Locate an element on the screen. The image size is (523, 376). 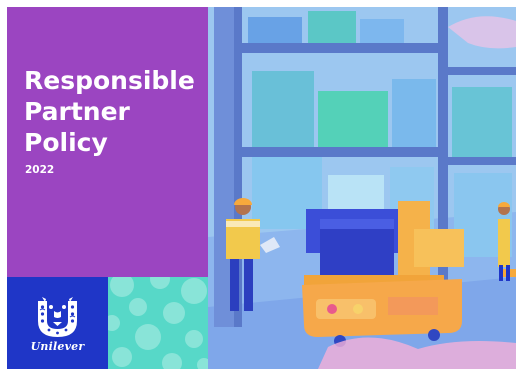
unilever-u-logo-icon is located at coordinates (57, 317).